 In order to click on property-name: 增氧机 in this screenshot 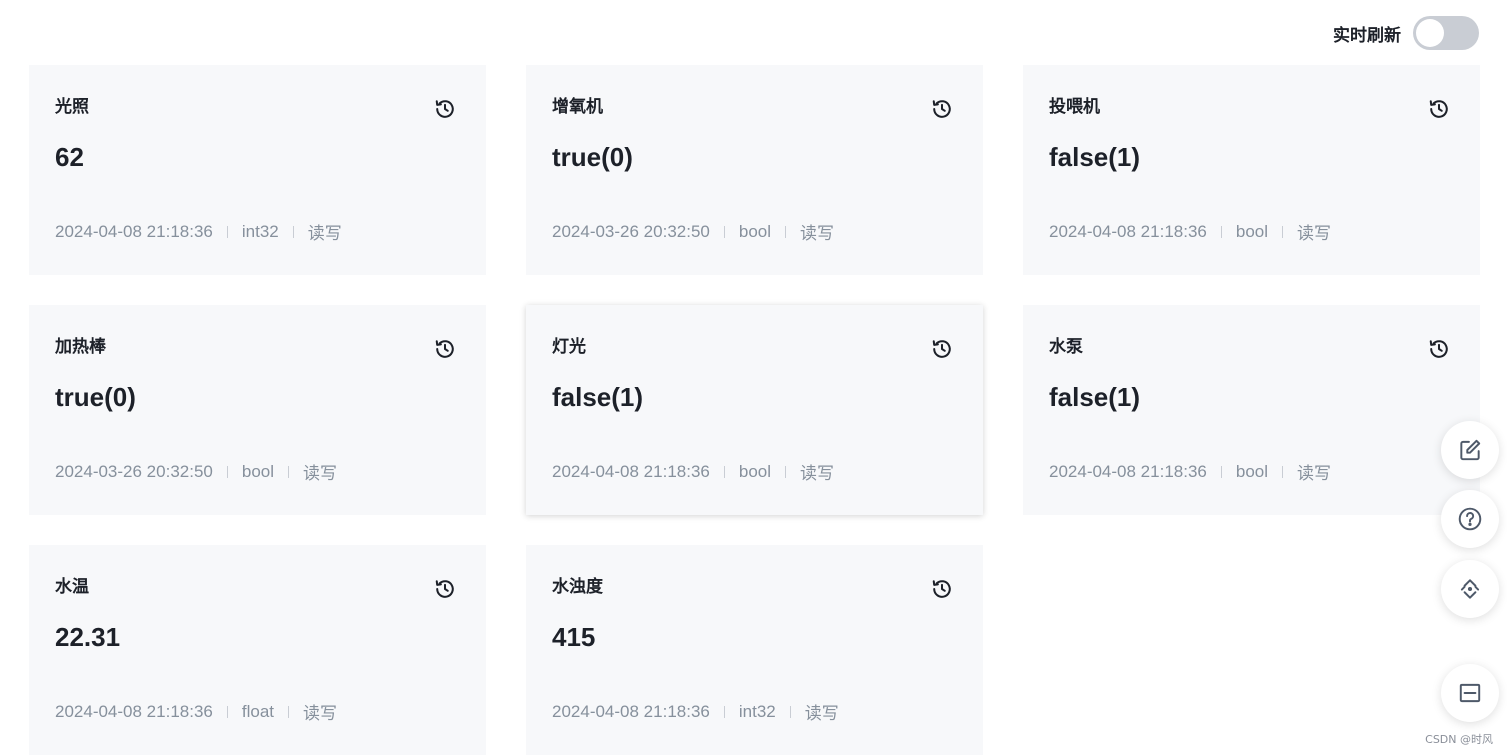, I will do `click(577, 107)`.